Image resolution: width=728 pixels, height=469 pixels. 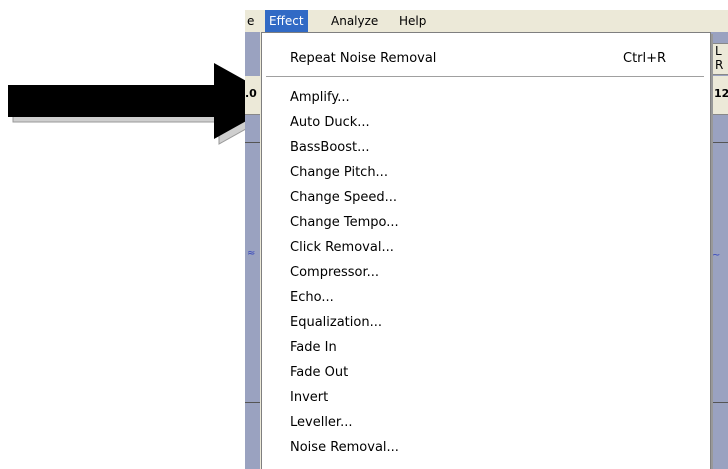 I want to click on ruler-label-right: 12, so click(x=721, y=93).